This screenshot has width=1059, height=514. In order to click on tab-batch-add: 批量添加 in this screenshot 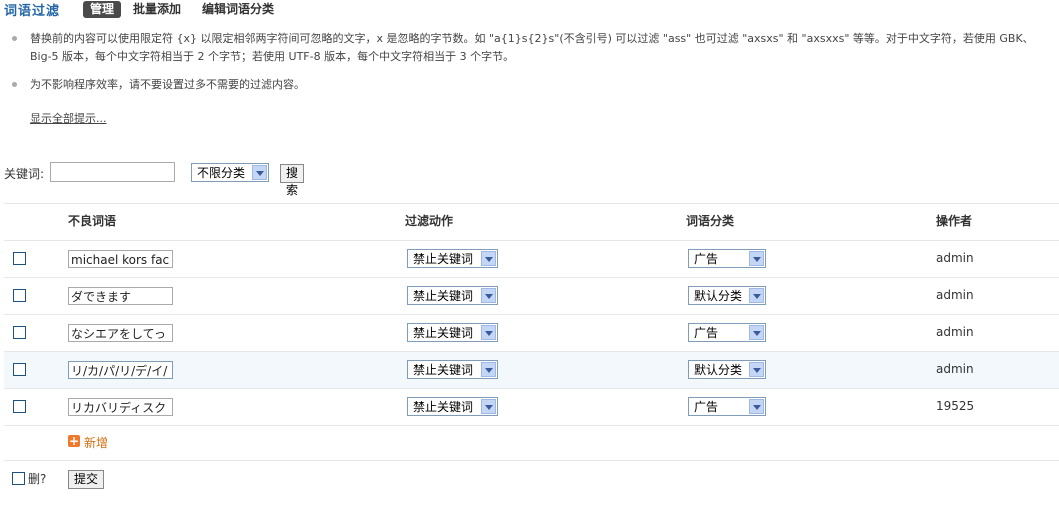, I will do `click(157, 9)`.